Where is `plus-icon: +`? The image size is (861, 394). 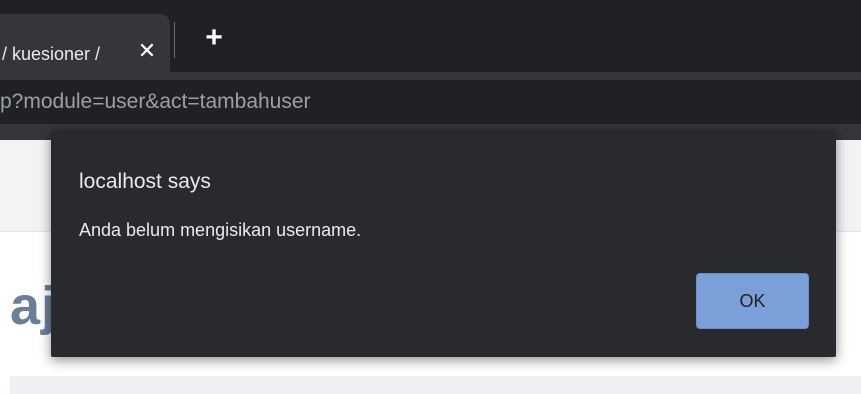 plus-icon: + is located at coordinates (214, 38).